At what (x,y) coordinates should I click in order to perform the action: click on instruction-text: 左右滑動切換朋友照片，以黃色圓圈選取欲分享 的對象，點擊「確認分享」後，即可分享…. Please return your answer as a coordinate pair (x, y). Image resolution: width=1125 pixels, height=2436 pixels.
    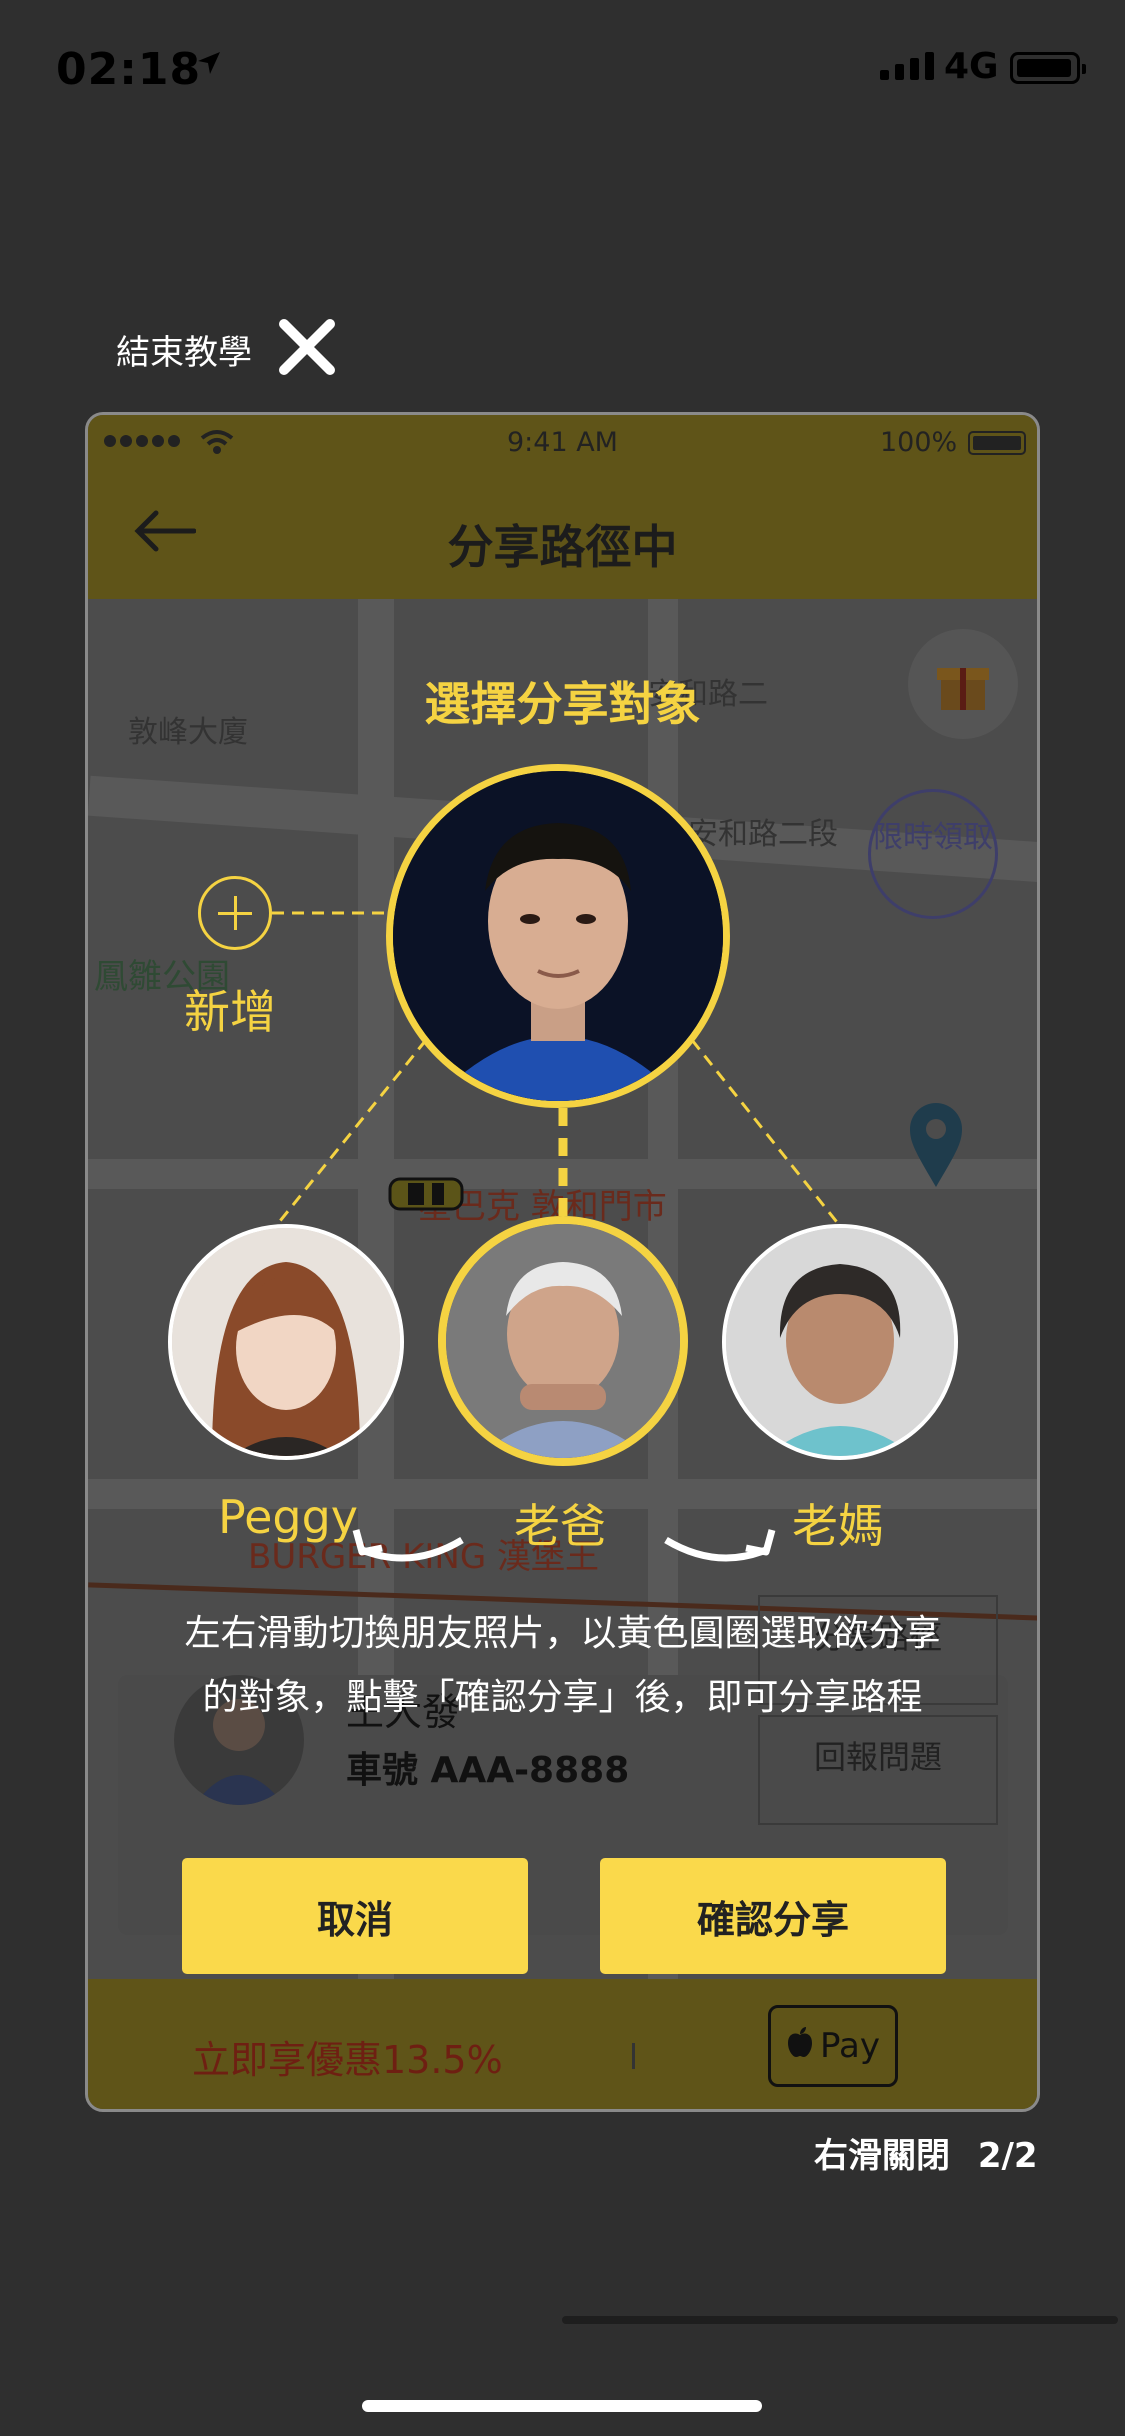
    Looking at the image, I should click on (562, 1666).